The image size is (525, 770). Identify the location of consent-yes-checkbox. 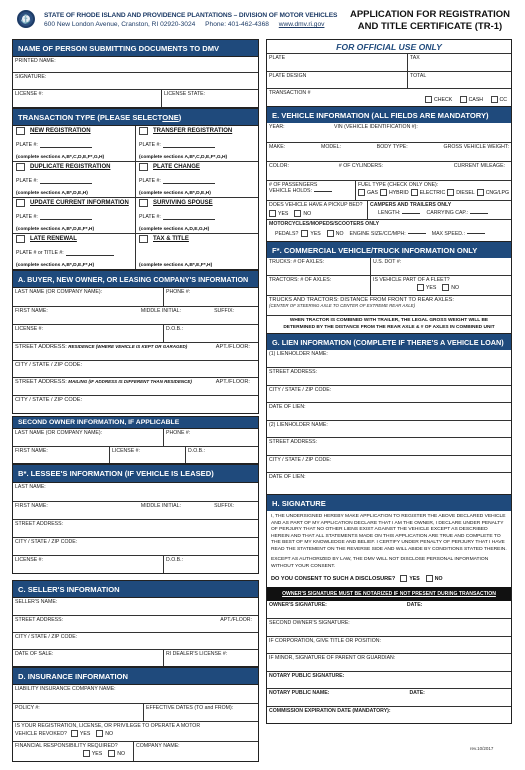
(404, 578).